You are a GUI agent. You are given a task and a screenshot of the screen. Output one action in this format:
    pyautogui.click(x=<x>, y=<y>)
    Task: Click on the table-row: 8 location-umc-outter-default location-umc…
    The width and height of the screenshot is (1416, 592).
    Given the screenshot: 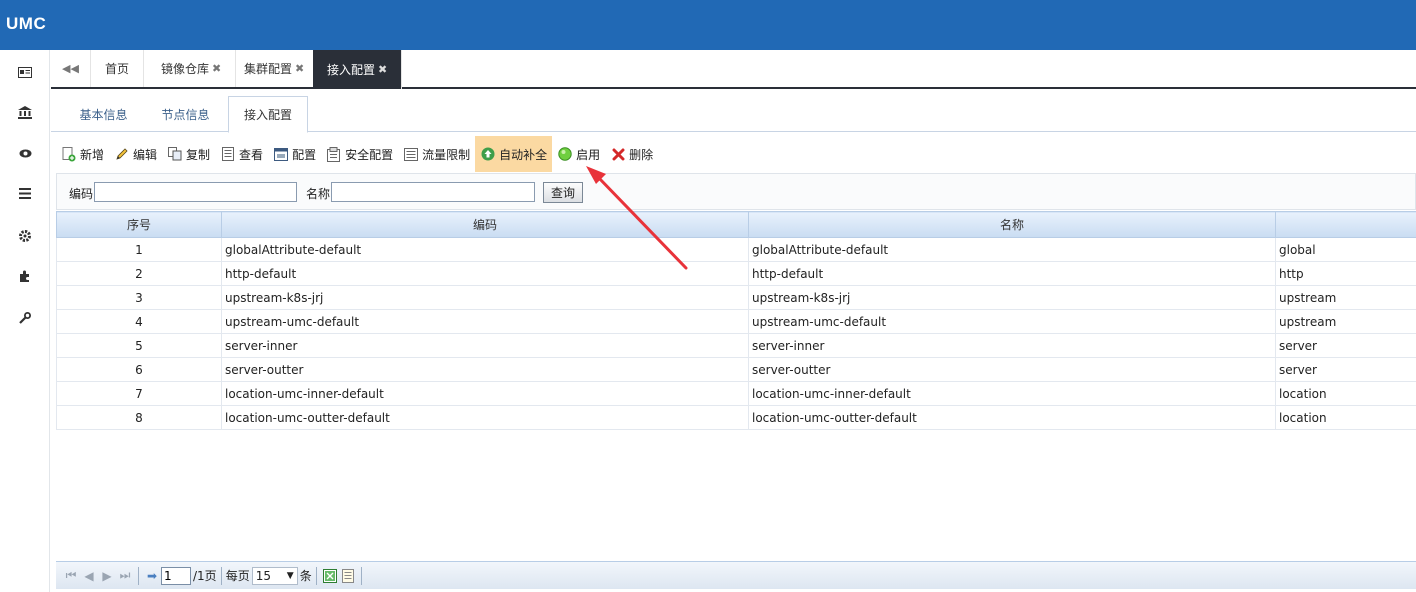 What is the action you would take?
    pyautogui.click(x=736, y=417)
    